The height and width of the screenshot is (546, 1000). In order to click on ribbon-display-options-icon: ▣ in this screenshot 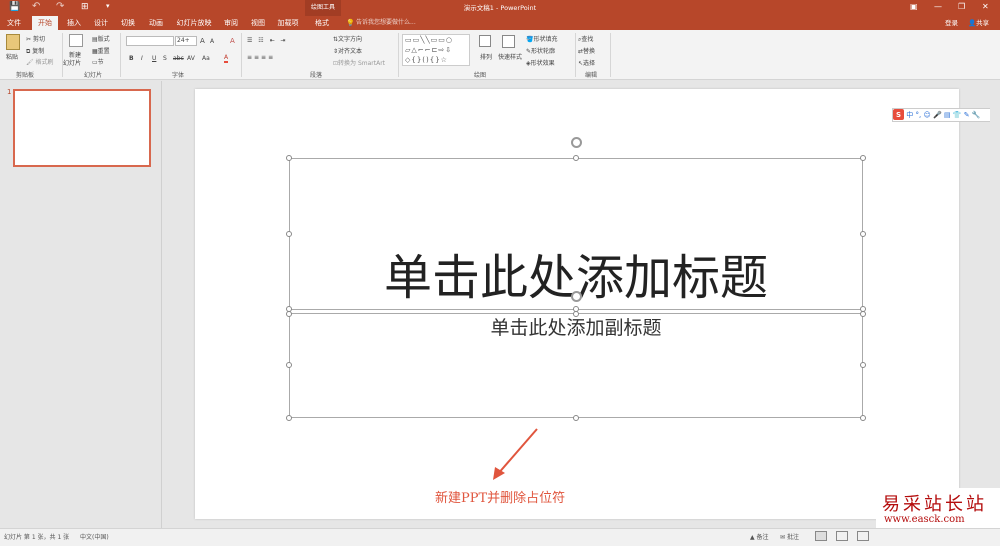, I will do `click(914, 6)`.